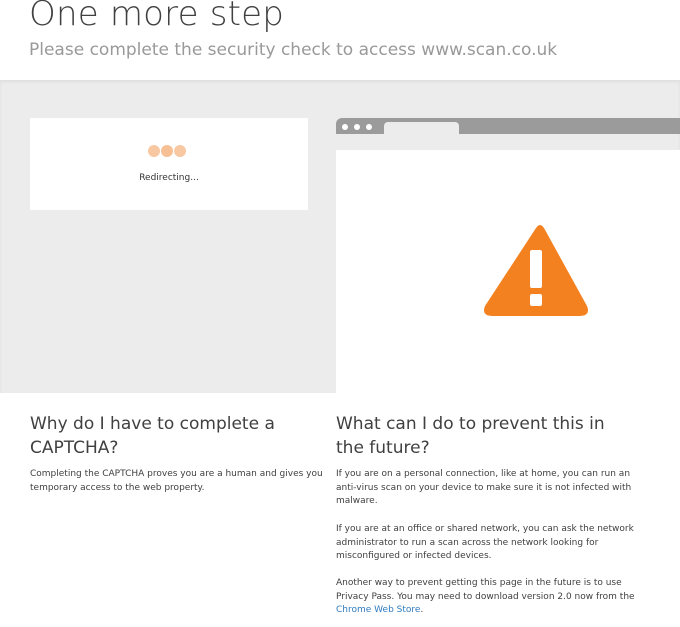 The height and width of the screenshot is (627, 680). I want to click on warning-triangle-icon, so click(536, 270).